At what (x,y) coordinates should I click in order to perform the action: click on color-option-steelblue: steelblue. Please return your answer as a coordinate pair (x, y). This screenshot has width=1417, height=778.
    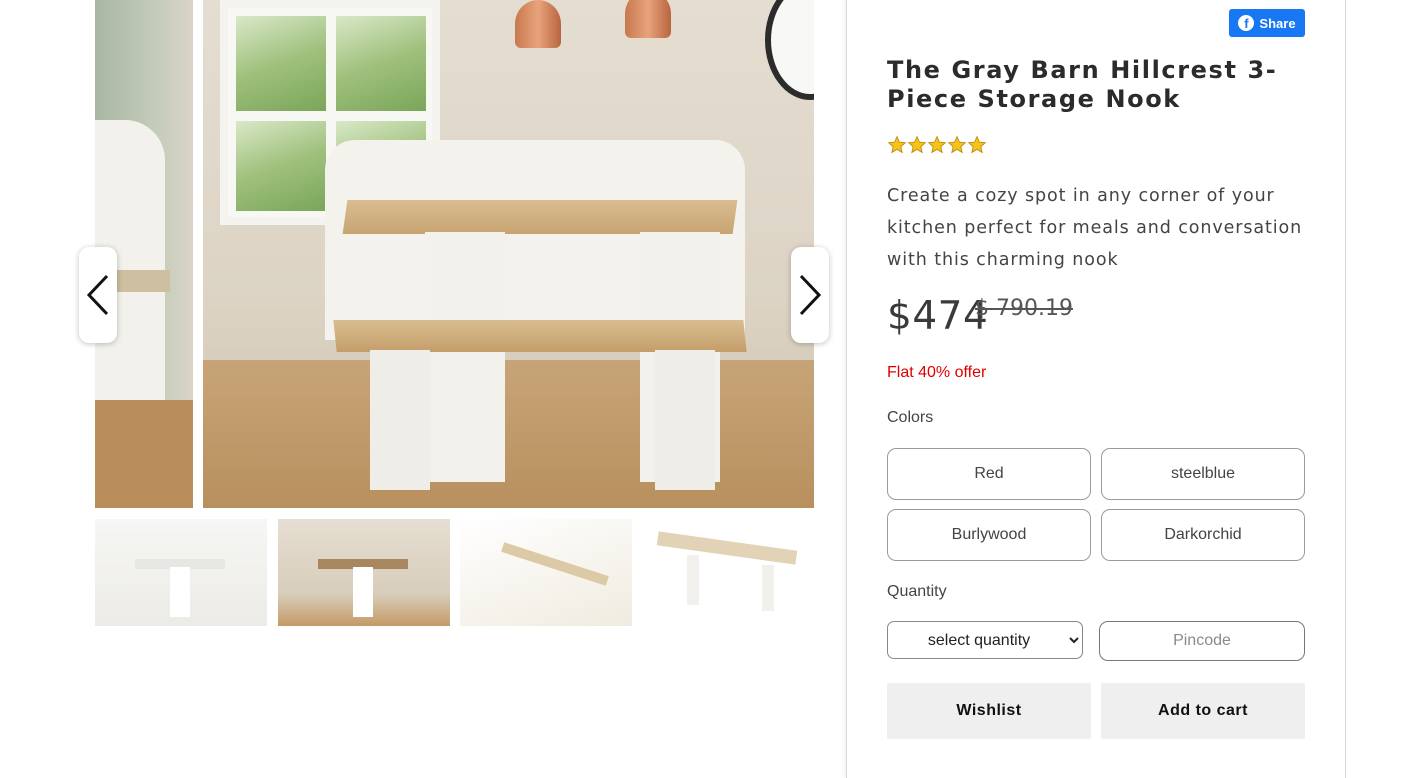
    Looking at the image, I should click on (1203, 474).